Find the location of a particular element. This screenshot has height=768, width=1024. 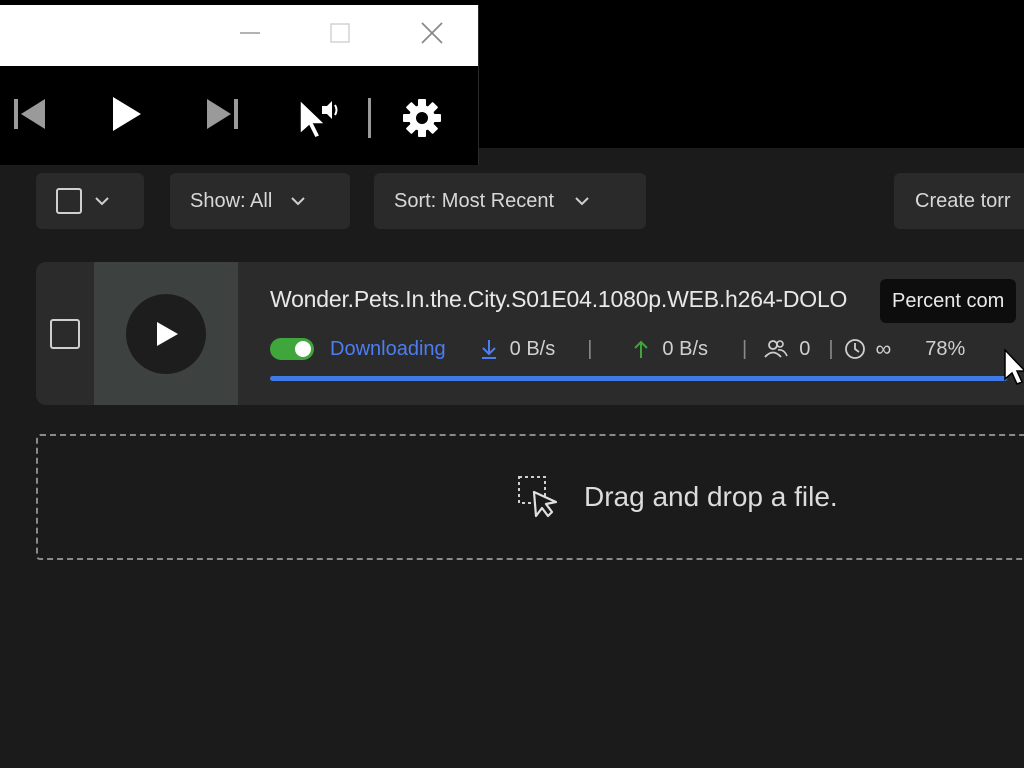

download-speed: 0 B/s is located at coordinates (532, 348).